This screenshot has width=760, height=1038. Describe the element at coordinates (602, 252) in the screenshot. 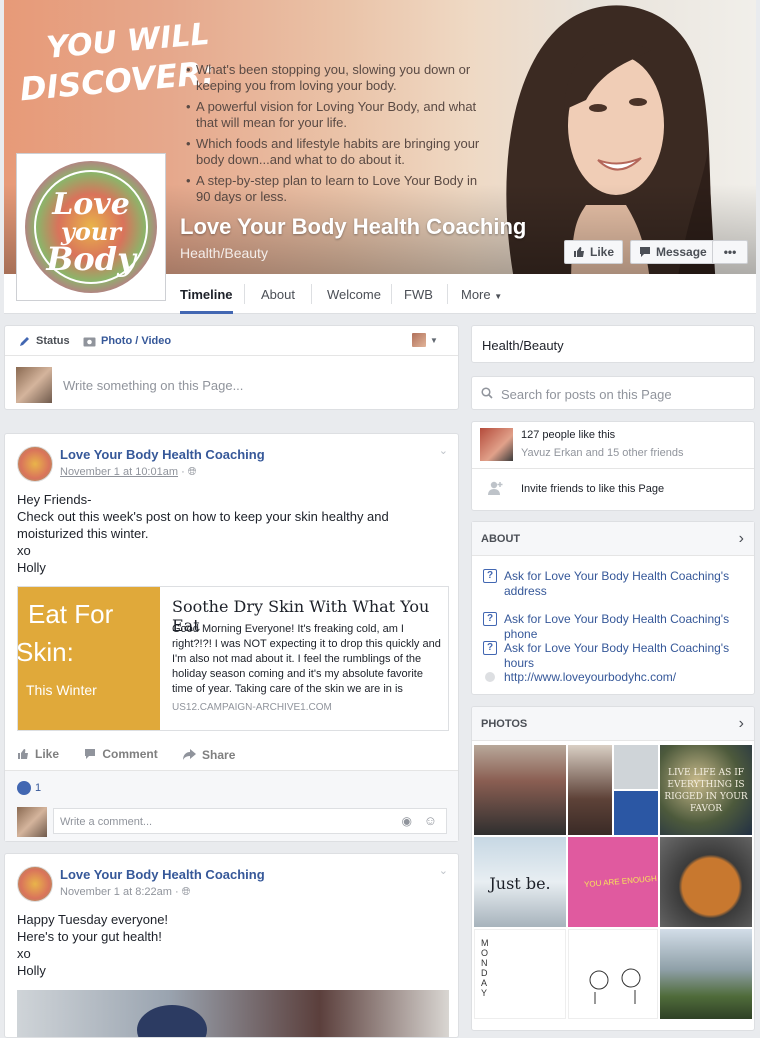

I see `like-page-label: Like` at that location.